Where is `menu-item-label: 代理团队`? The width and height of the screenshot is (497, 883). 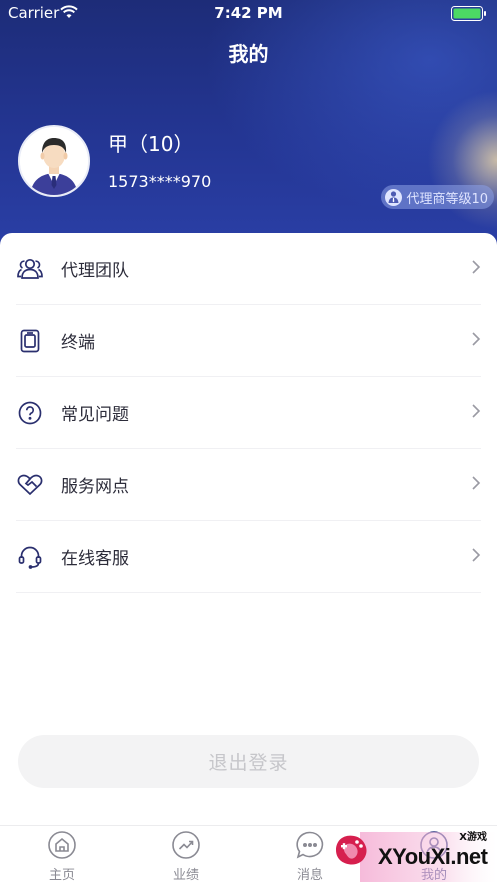
menu-item-label: 代理团队 is located at coordinates (95, 271).